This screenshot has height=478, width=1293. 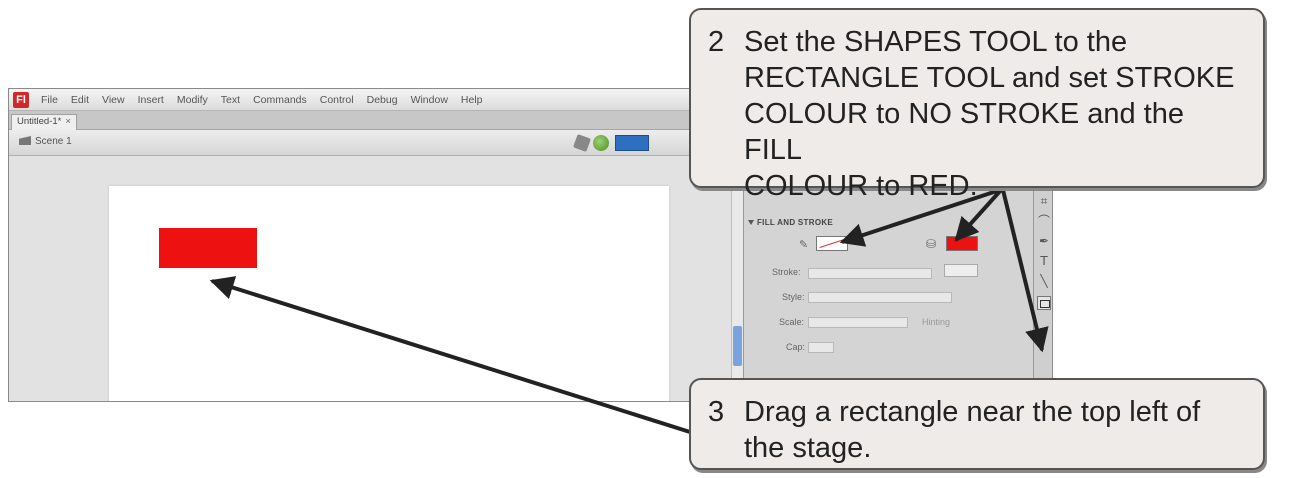 I want to click on document-tab: Untitled-1* ×, so click(x=44, y=122).